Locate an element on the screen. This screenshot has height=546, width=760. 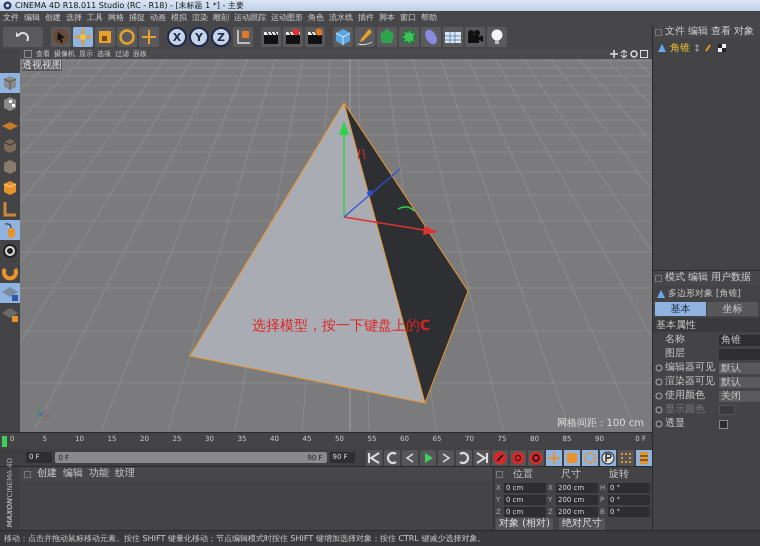
color-swatch is located at coordinates (727, 410).